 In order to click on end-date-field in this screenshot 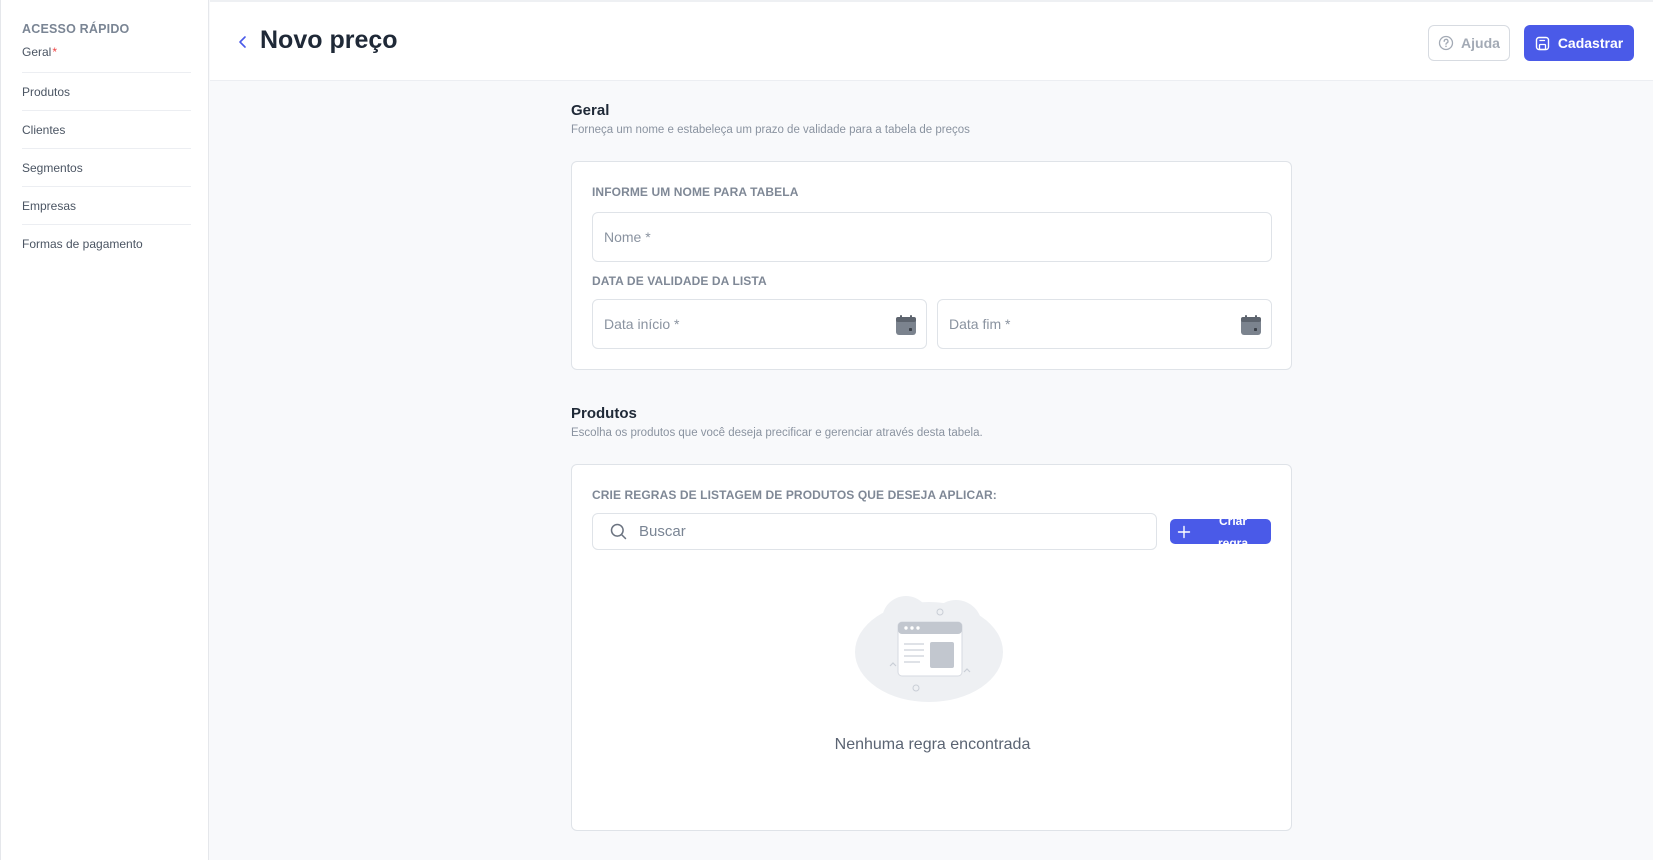, I will do `click(1104, 324)`.